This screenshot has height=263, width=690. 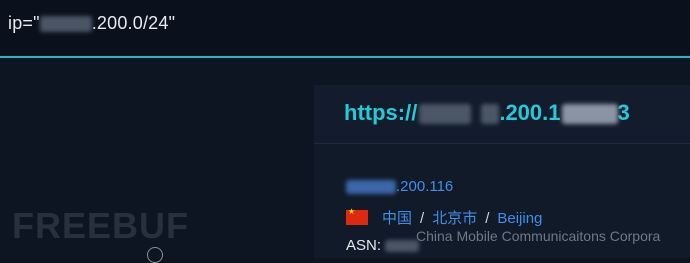 I want to click on china-flag-icon, so click(x=357, y=216).